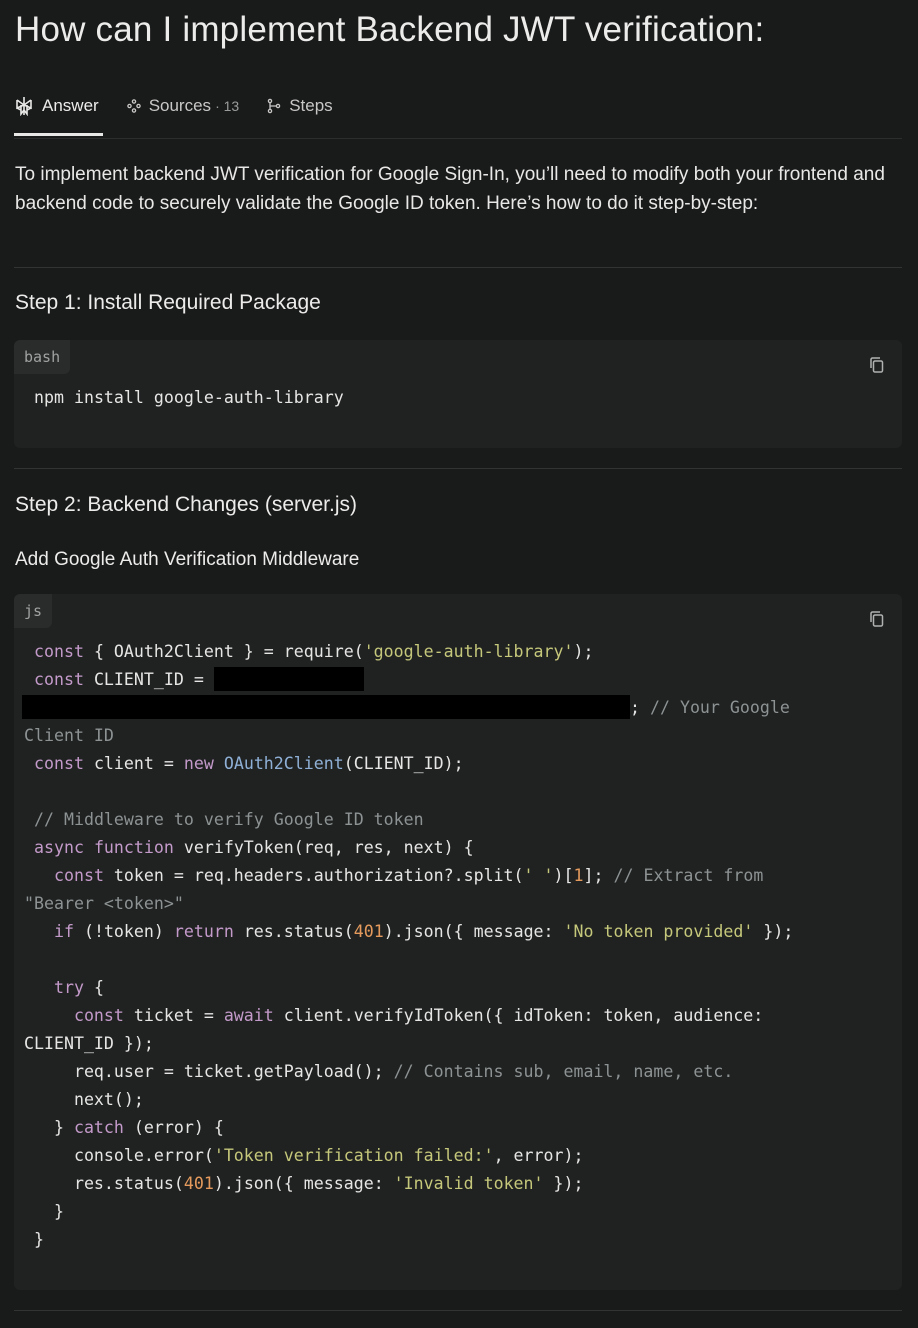 Image resolution: width=918 pixels, height=1328 pixels. What do you see at coordinates (24, 106) in the screenshot?
I see `perplexity-icon` at bounding box center [24, 106].